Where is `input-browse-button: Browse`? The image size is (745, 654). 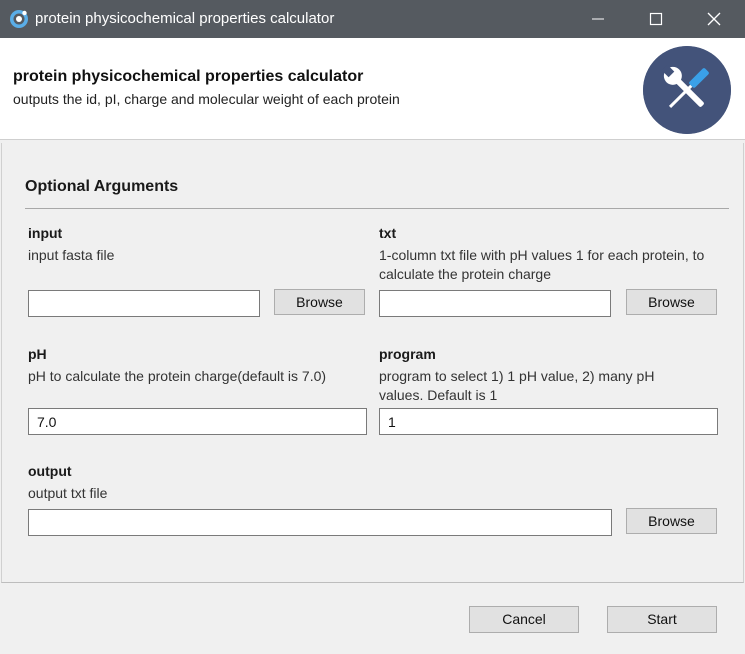
input-browse-button: Browse is located at coordinates (319, 302).